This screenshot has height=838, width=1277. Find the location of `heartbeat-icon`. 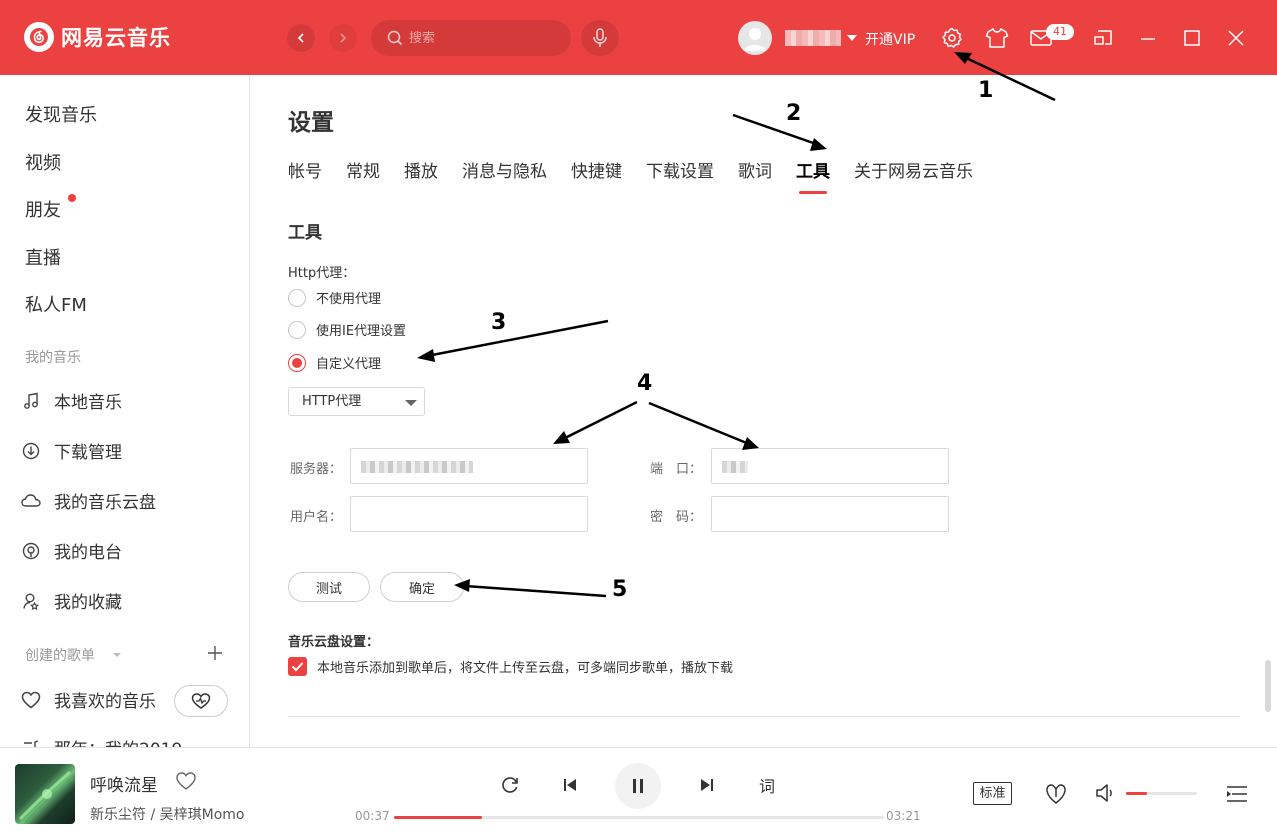

heartbeat-icon is located at coordinates (201, 701).